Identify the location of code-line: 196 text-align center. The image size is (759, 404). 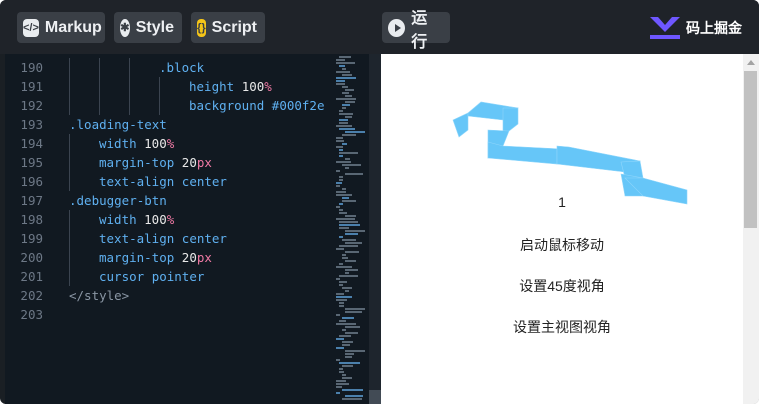
(169, 181).